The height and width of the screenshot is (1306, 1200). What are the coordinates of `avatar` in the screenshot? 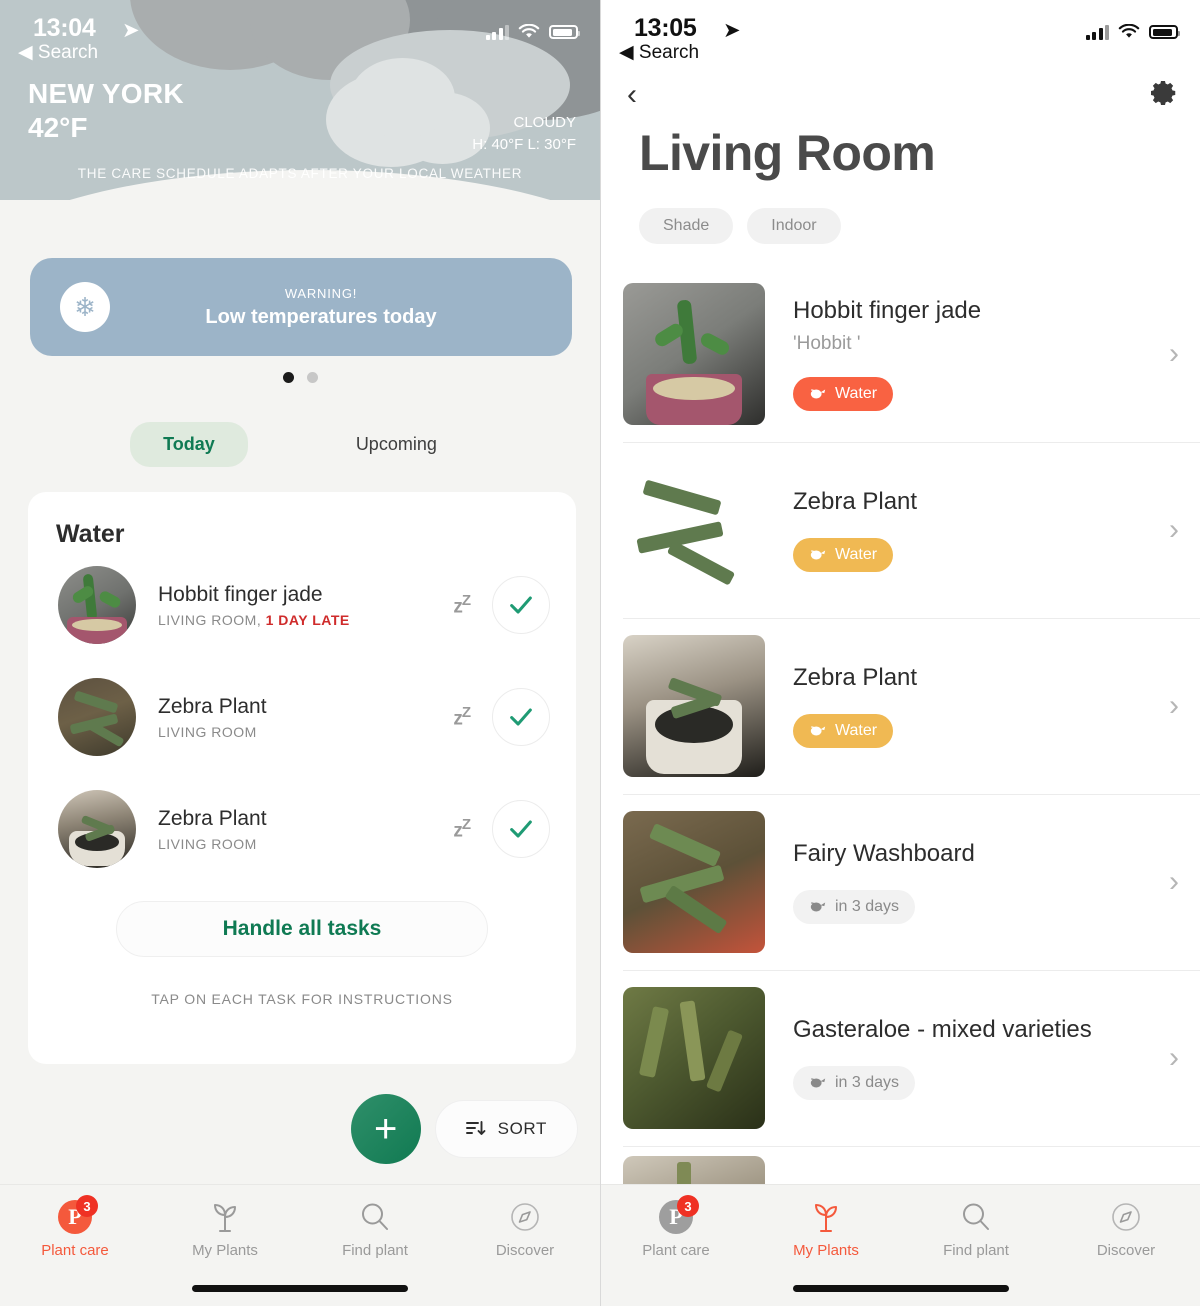 It's located at (97, 829).